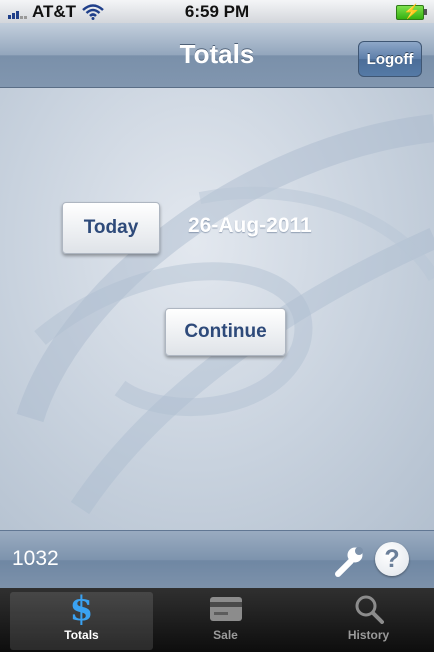 The height and width of the screenshot is (652, 434). I want to click on tab-sale-label: Sale, so click(225, 635).